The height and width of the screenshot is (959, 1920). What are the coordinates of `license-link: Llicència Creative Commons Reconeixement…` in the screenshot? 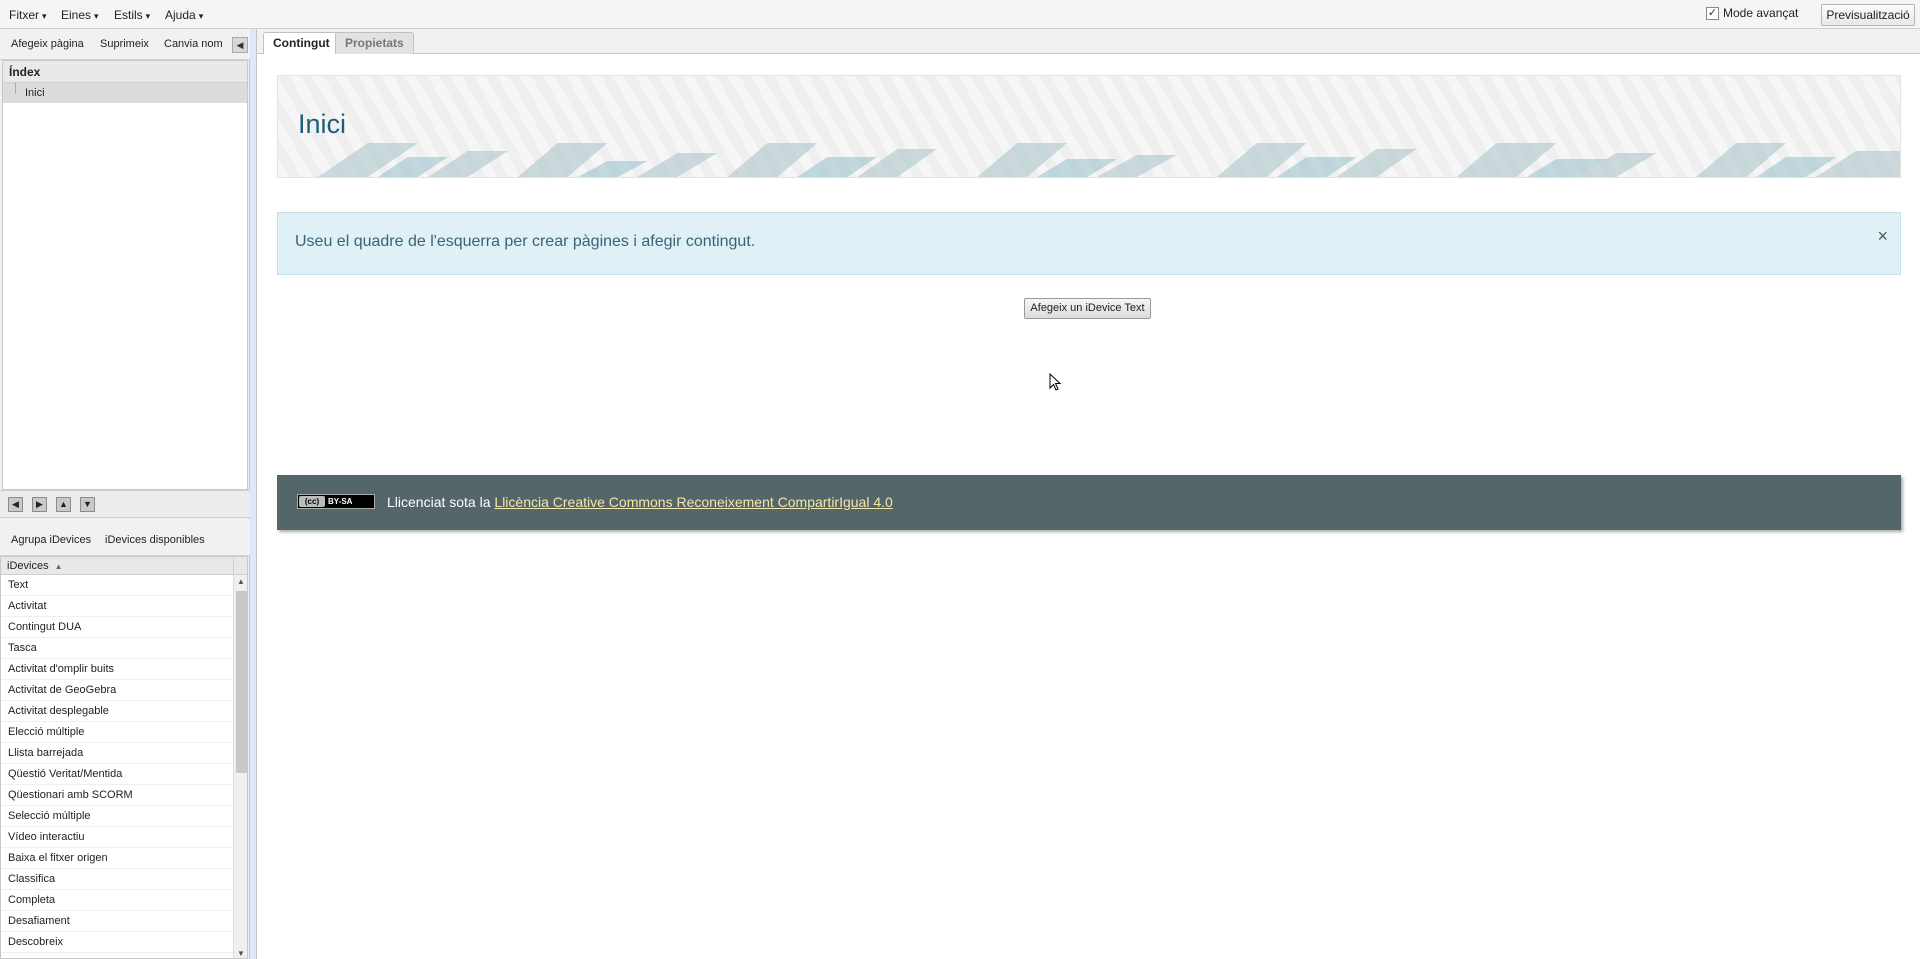 It's located at (693, 502).